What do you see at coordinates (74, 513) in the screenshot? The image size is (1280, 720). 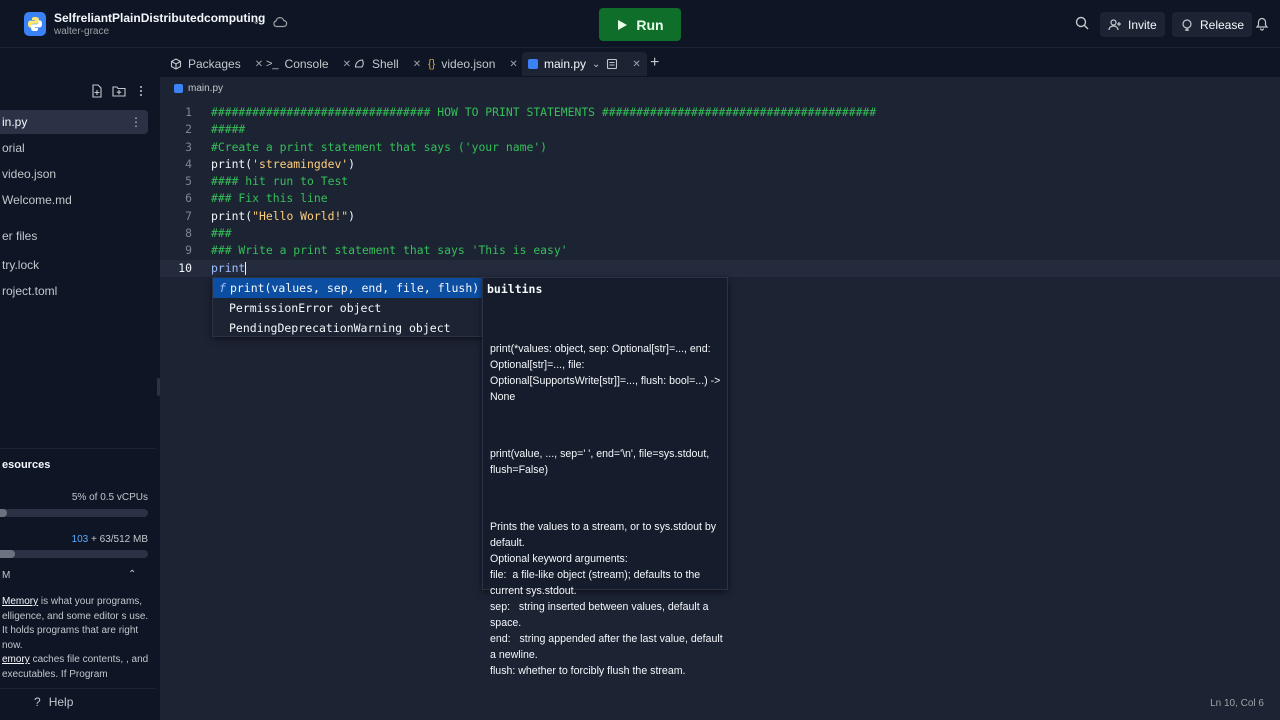 I see `cpu-usage-bar` at bounding box center [74, 513].